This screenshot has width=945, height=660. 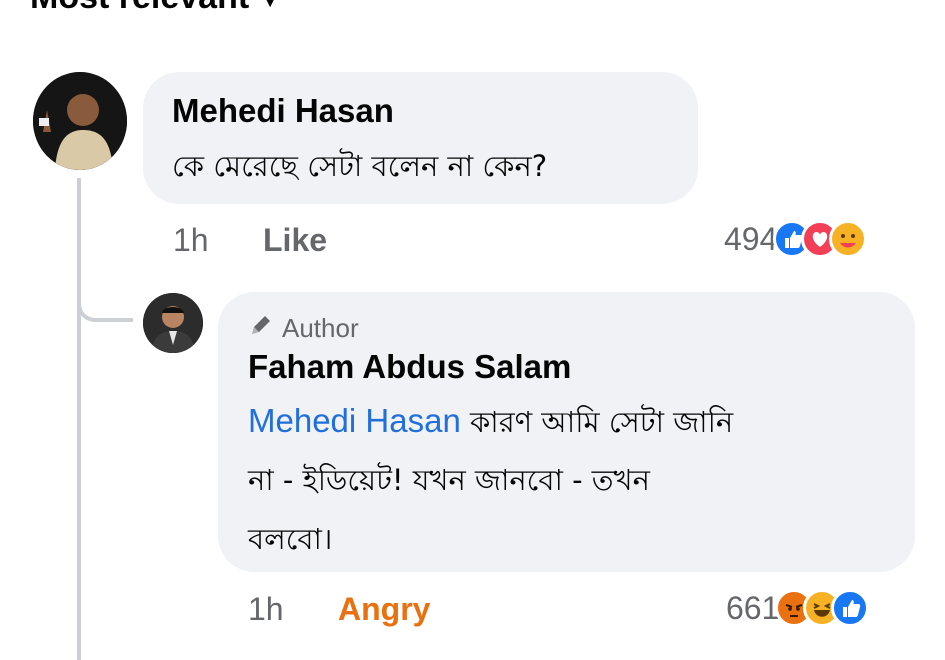 What do you see at coordinates (266, 609) in the screenshot?
I see `reply-time: 1h` at bounding box center [266, 609].